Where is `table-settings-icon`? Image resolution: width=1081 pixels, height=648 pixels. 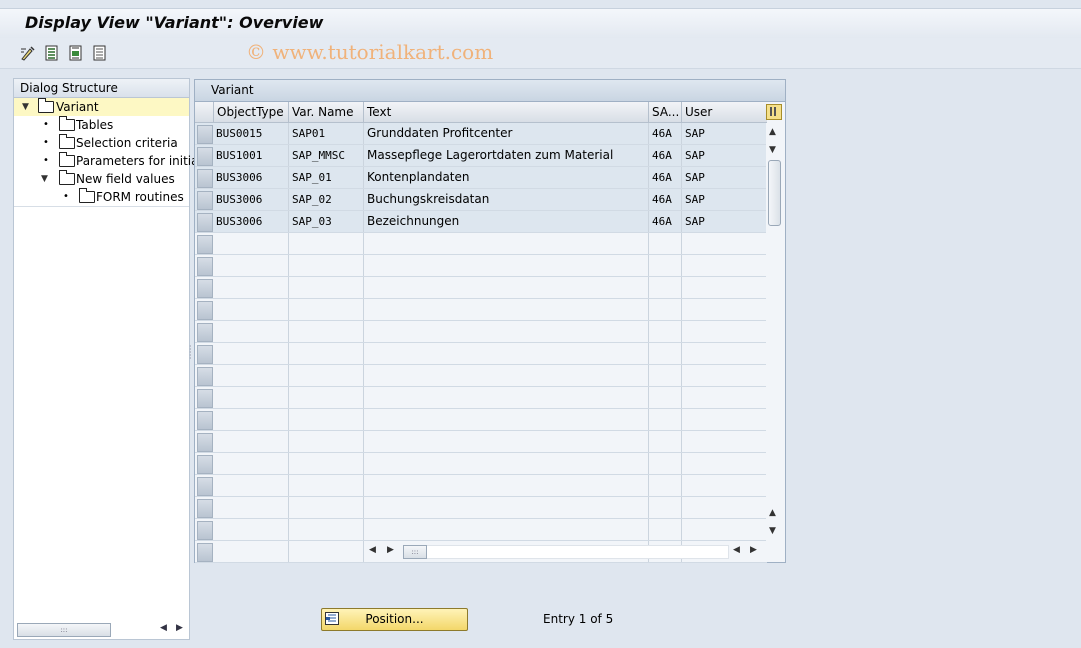
table-settings-icon is located at coordinates (774, 112).